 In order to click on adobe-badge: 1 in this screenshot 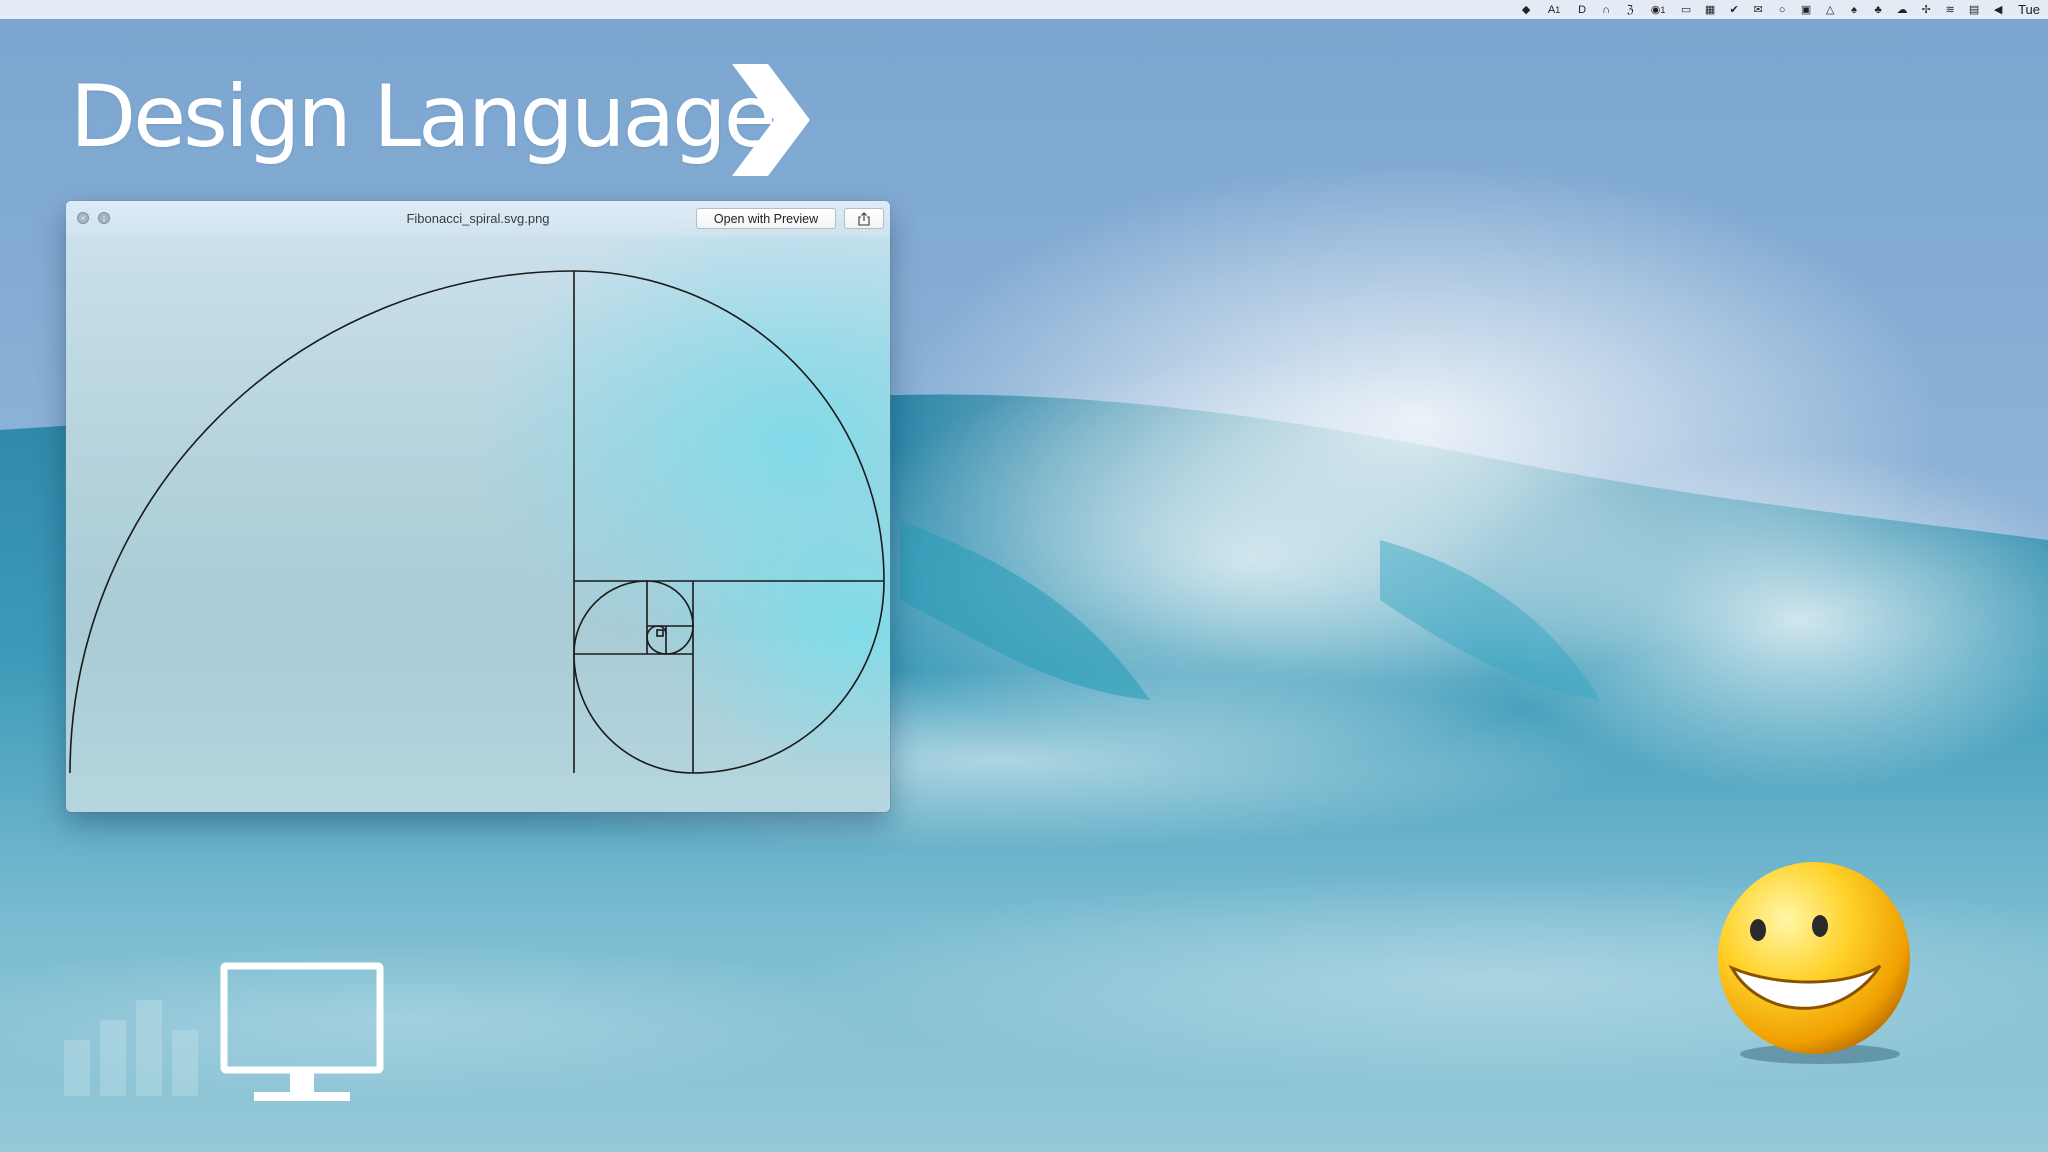, I will do `click(1558, 9)`.